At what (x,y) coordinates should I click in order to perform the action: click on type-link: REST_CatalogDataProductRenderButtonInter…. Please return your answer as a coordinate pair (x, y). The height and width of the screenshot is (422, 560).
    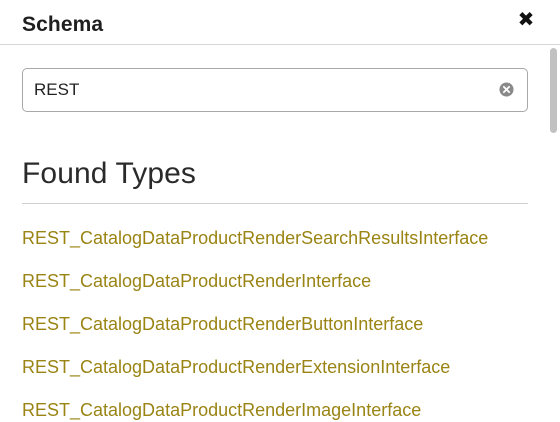
    Looking at the image, I should click on (222, 324).